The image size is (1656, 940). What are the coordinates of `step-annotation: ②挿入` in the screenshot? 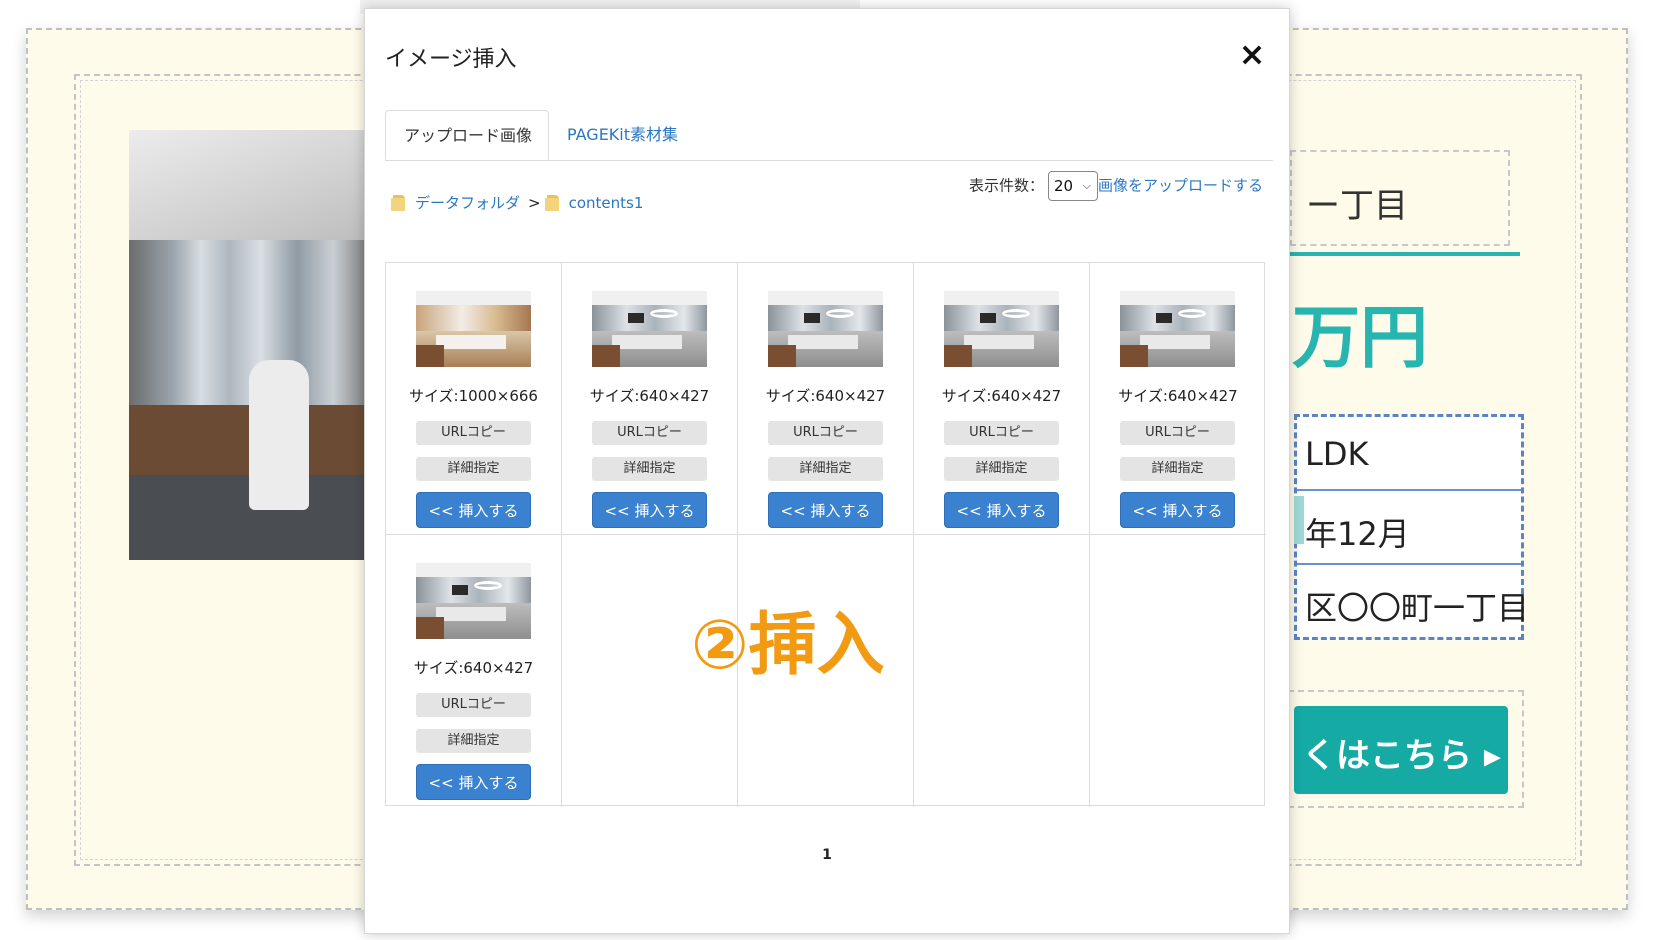 It's located at (788, 645).